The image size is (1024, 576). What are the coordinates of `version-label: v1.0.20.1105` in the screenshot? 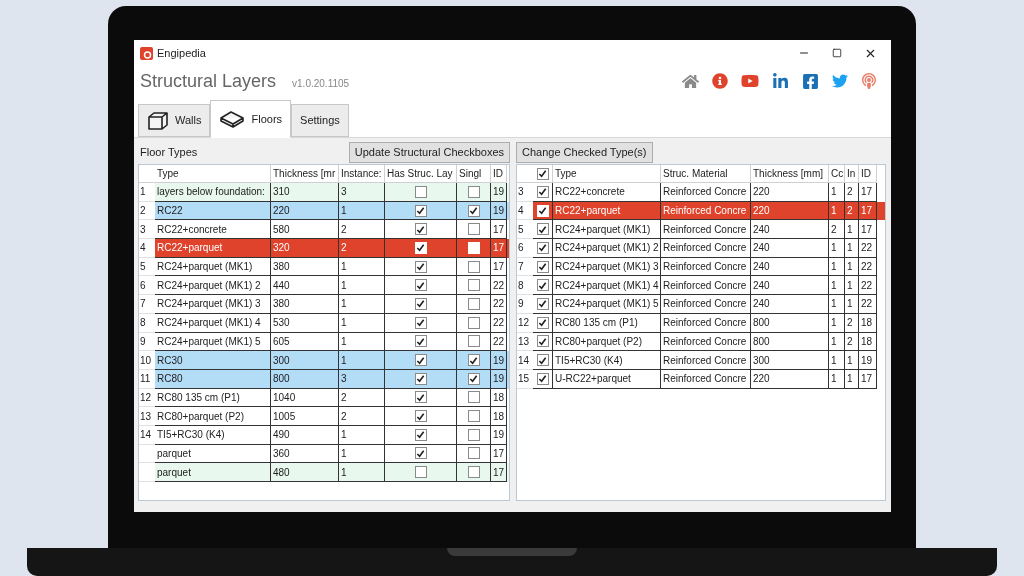 It's located at (321, 83).